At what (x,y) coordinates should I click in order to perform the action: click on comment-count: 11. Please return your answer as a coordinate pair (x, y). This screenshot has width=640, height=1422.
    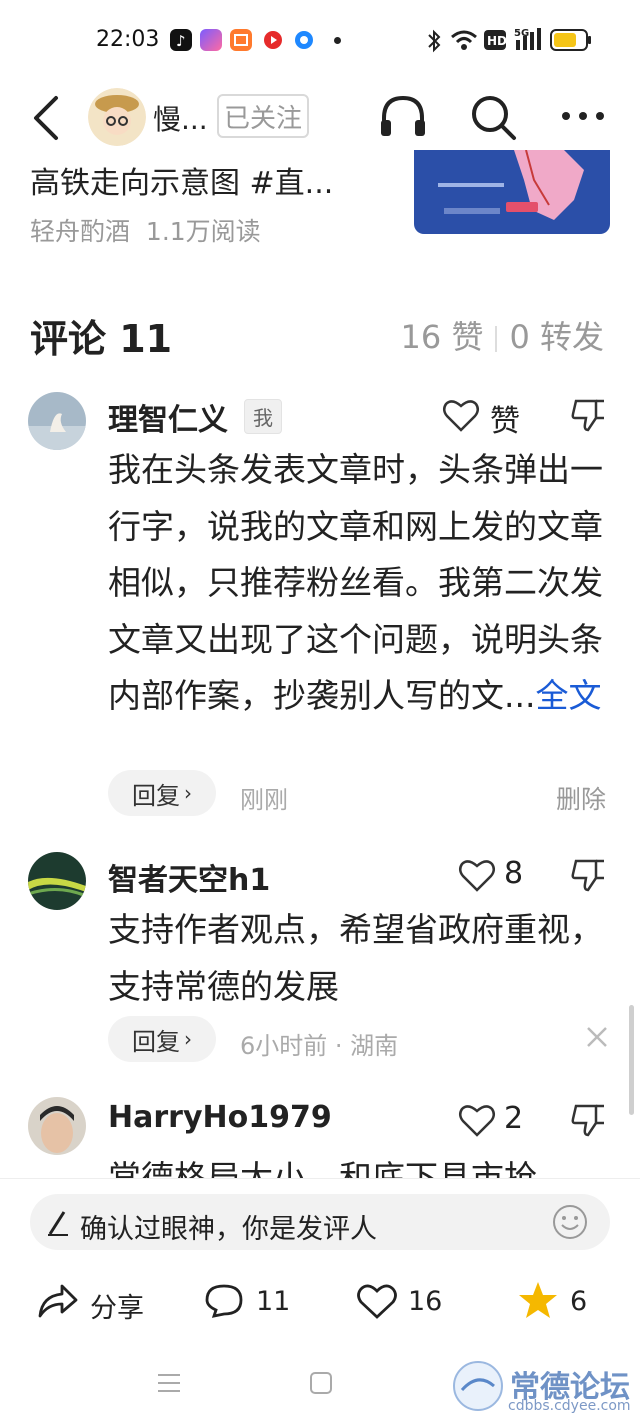
    Looking at the image, I should click on (273, 1301).